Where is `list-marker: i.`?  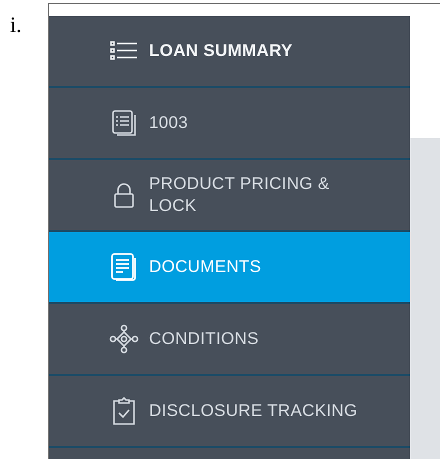
list-marker: i. is located at coordinates (16, 24).